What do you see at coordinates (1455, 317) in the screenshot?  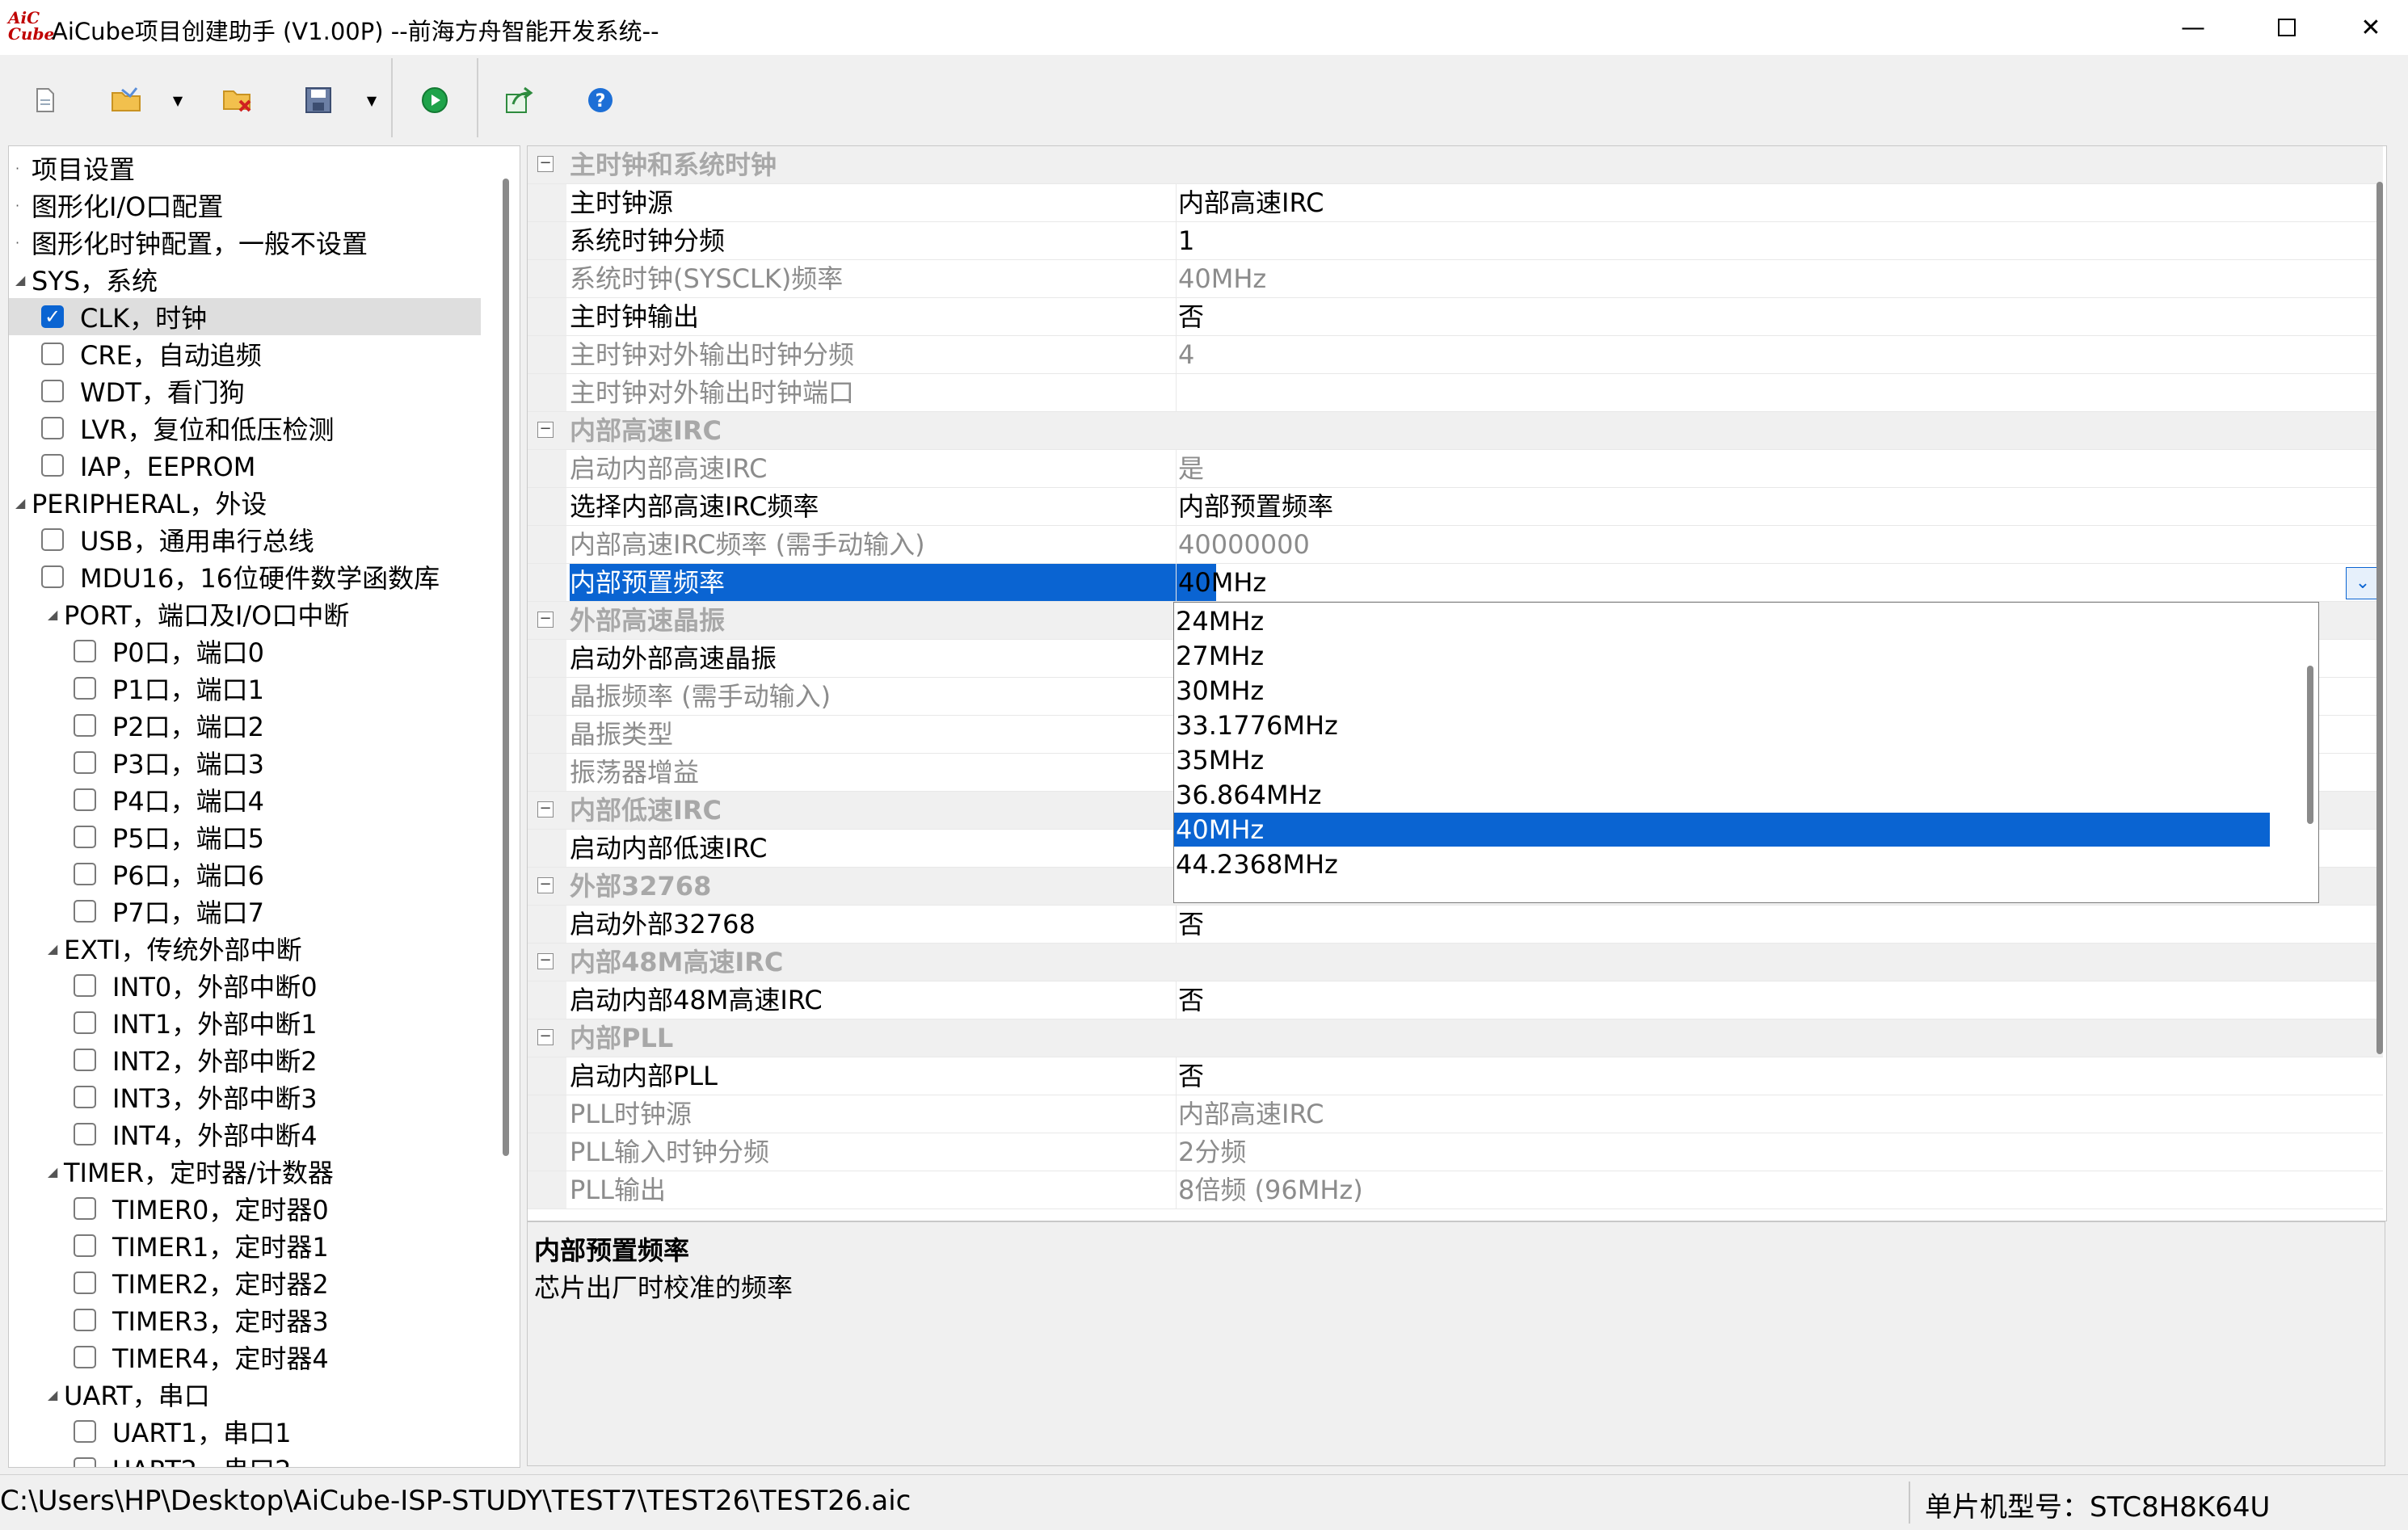 I see `property-row: 主时钟输出 否` at bounding box center [1455, 317].